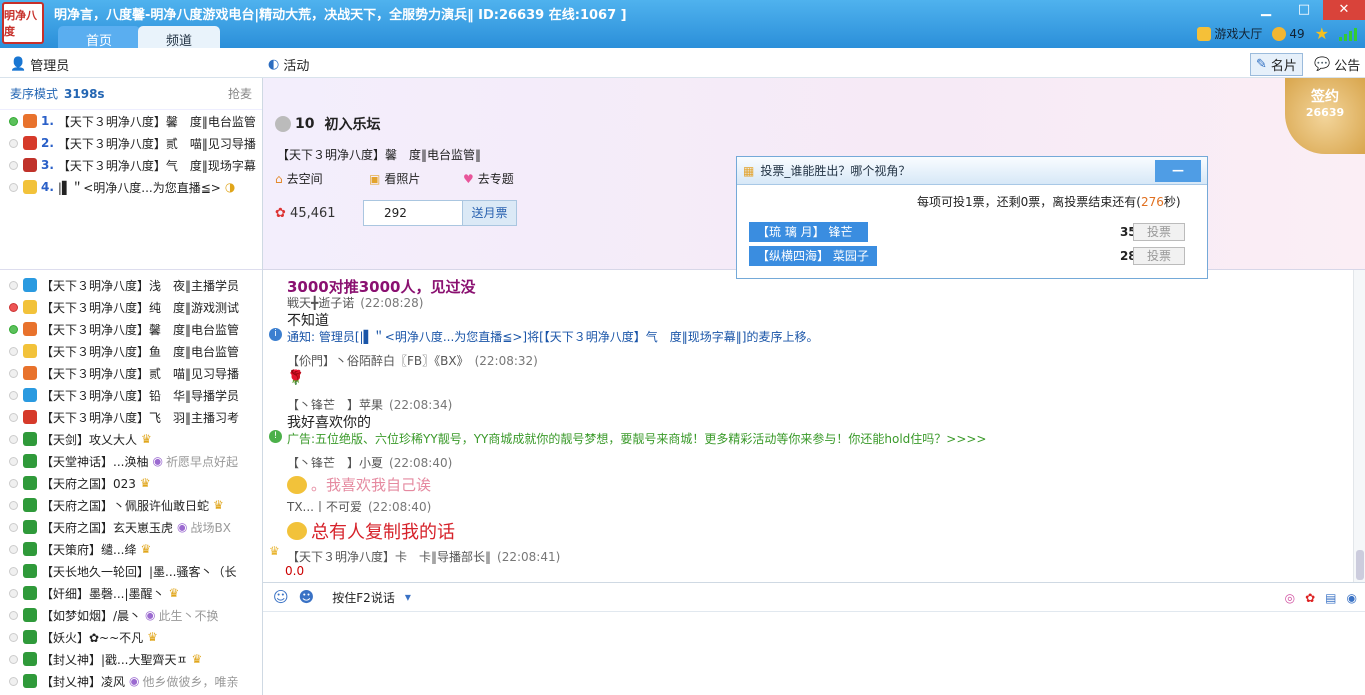 The height and width of the screenshot is (695, 1365). What do you see at coordinates (99, 37) in the screenshot?
I see `tab-home: 首页` at bounding box center [99, 37].